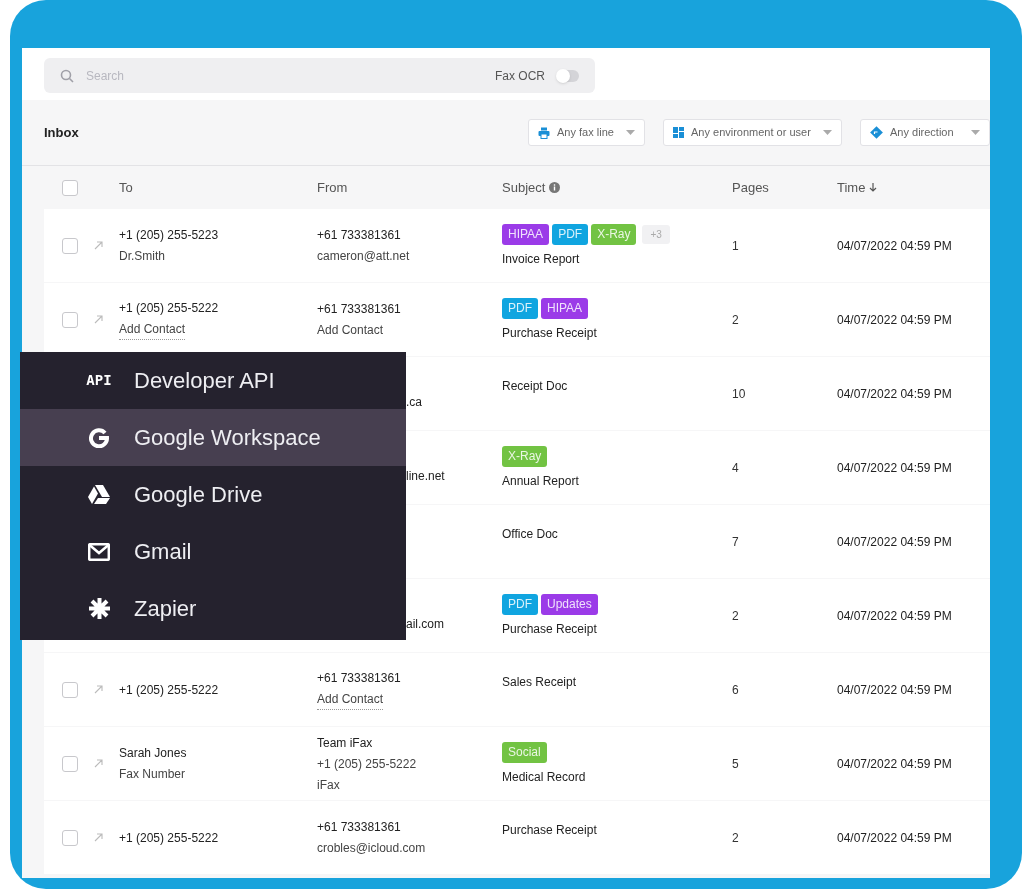 This screenshot has height=891, width=1024. What do you see at coordinates (517, 245) in the screenshot?
I see `fax-row: +1 (205) 255-5223 Dr.Smith +61 733381361 cameron@att.net HIPAA PDF X-Ray +3 Invoice Report 1 04/07/2022 04:59 PM` at bounding box center [517, 245].